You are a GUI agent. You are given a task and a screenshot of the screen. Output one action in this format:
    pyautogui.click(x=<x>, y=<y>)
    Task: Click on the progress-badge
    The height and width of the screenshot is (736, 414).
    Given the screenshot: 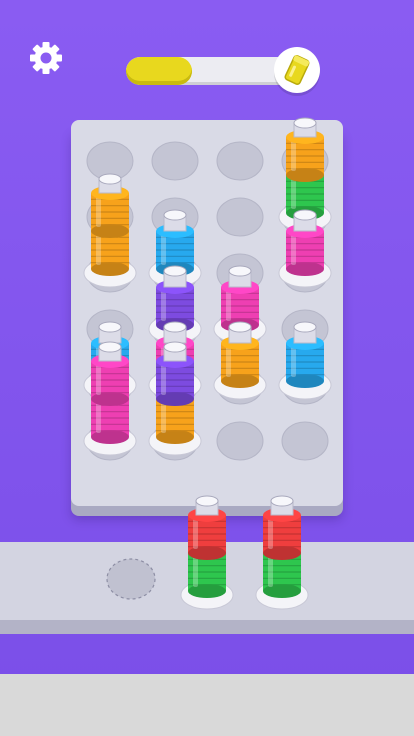 What is the action you would take?
    pyautogui.click(x=297, y=70)
    